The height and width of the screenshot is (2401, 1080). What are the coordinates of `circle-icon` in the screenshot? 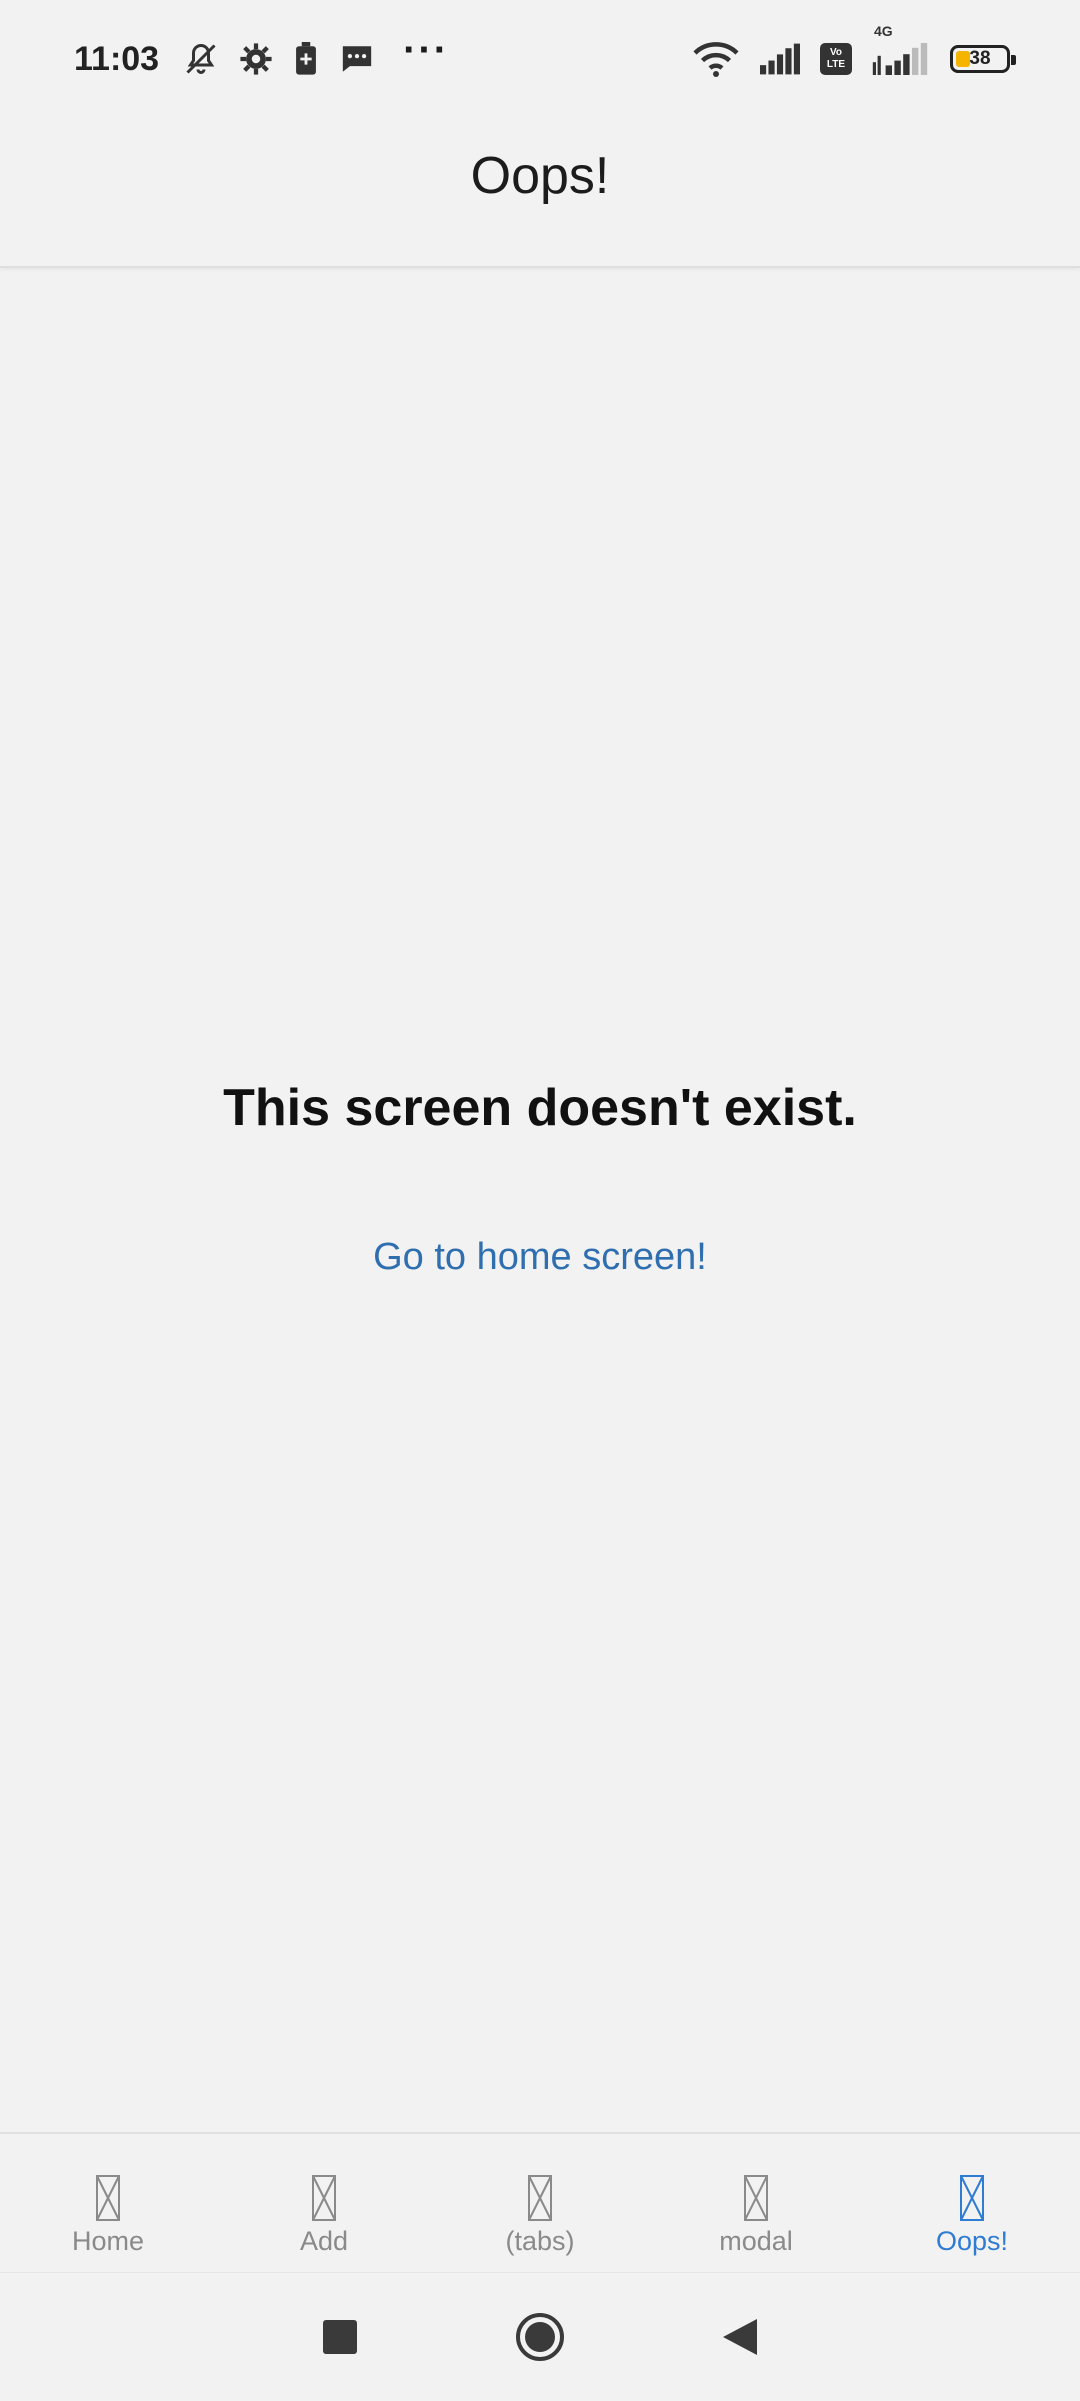 It's located at (540, 2337).